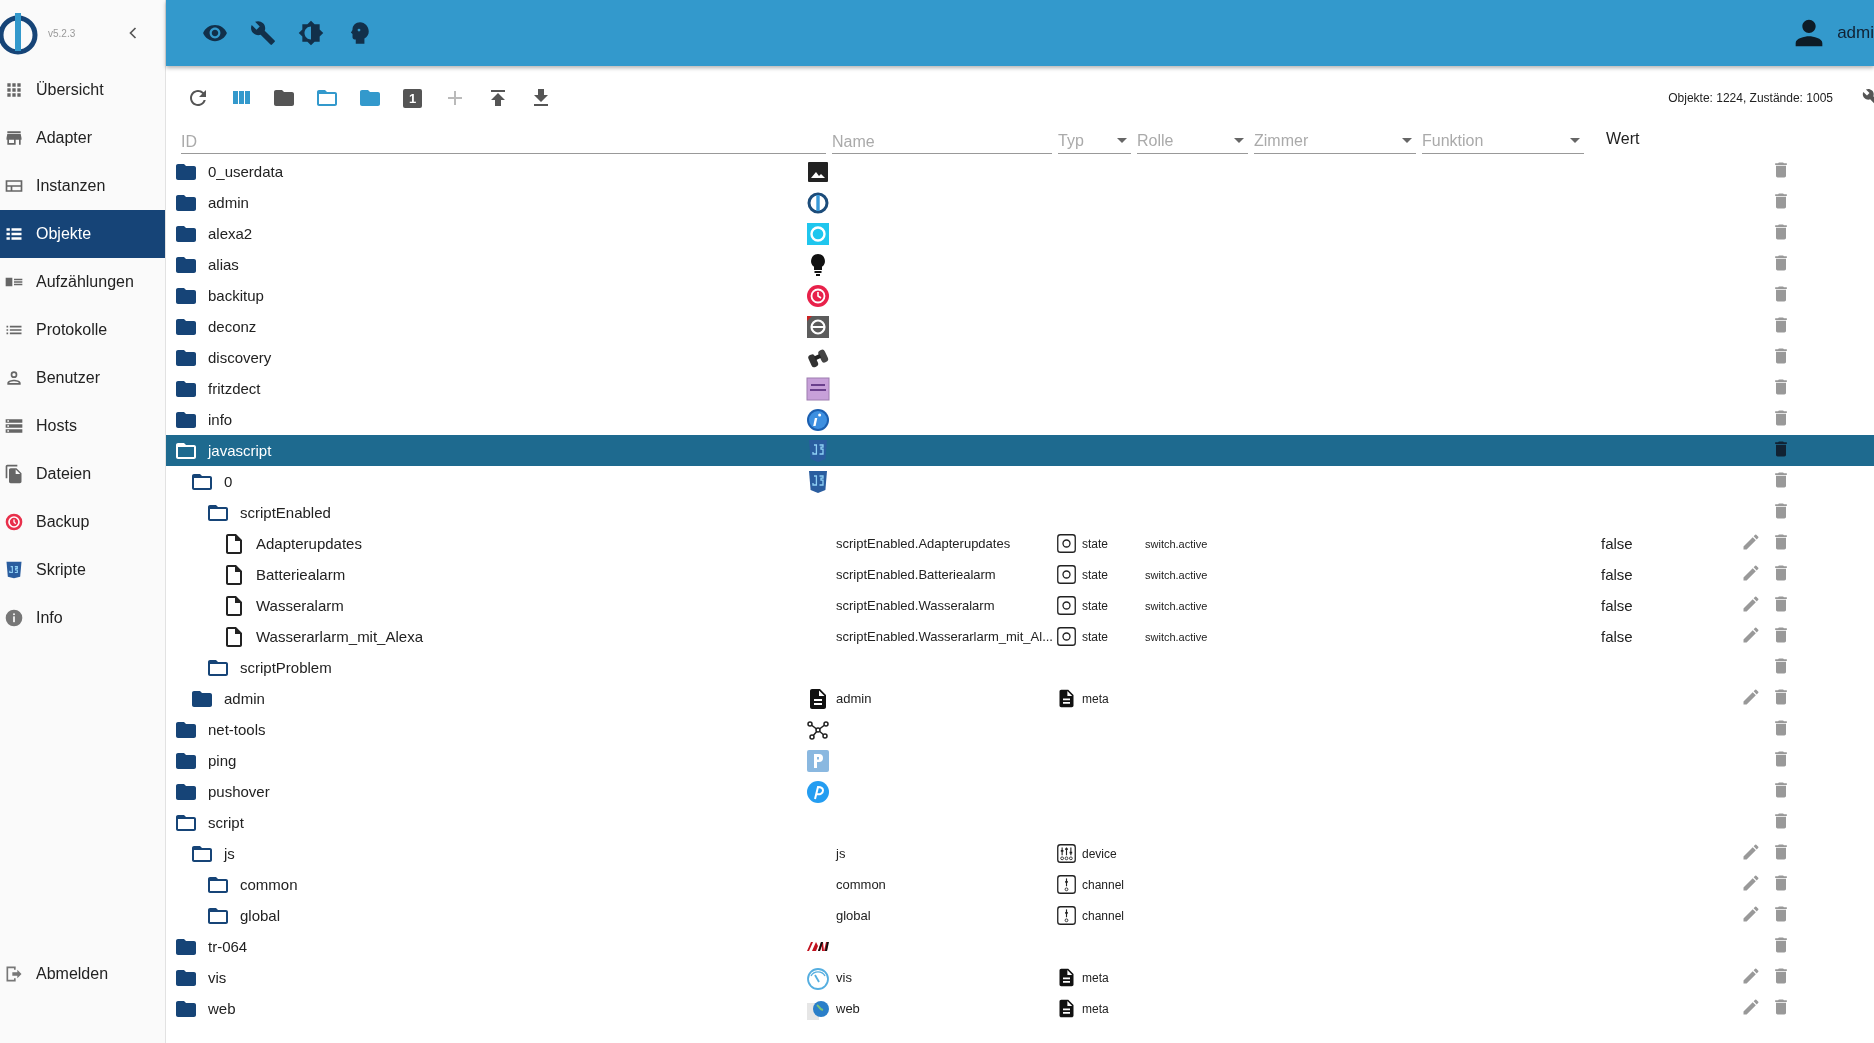 The image size is (1874, 1043). What do you see at coordinates (82, 138) in the screenshot?
I see `sidebar-item: Adapter` at bounding box center [82, 138].